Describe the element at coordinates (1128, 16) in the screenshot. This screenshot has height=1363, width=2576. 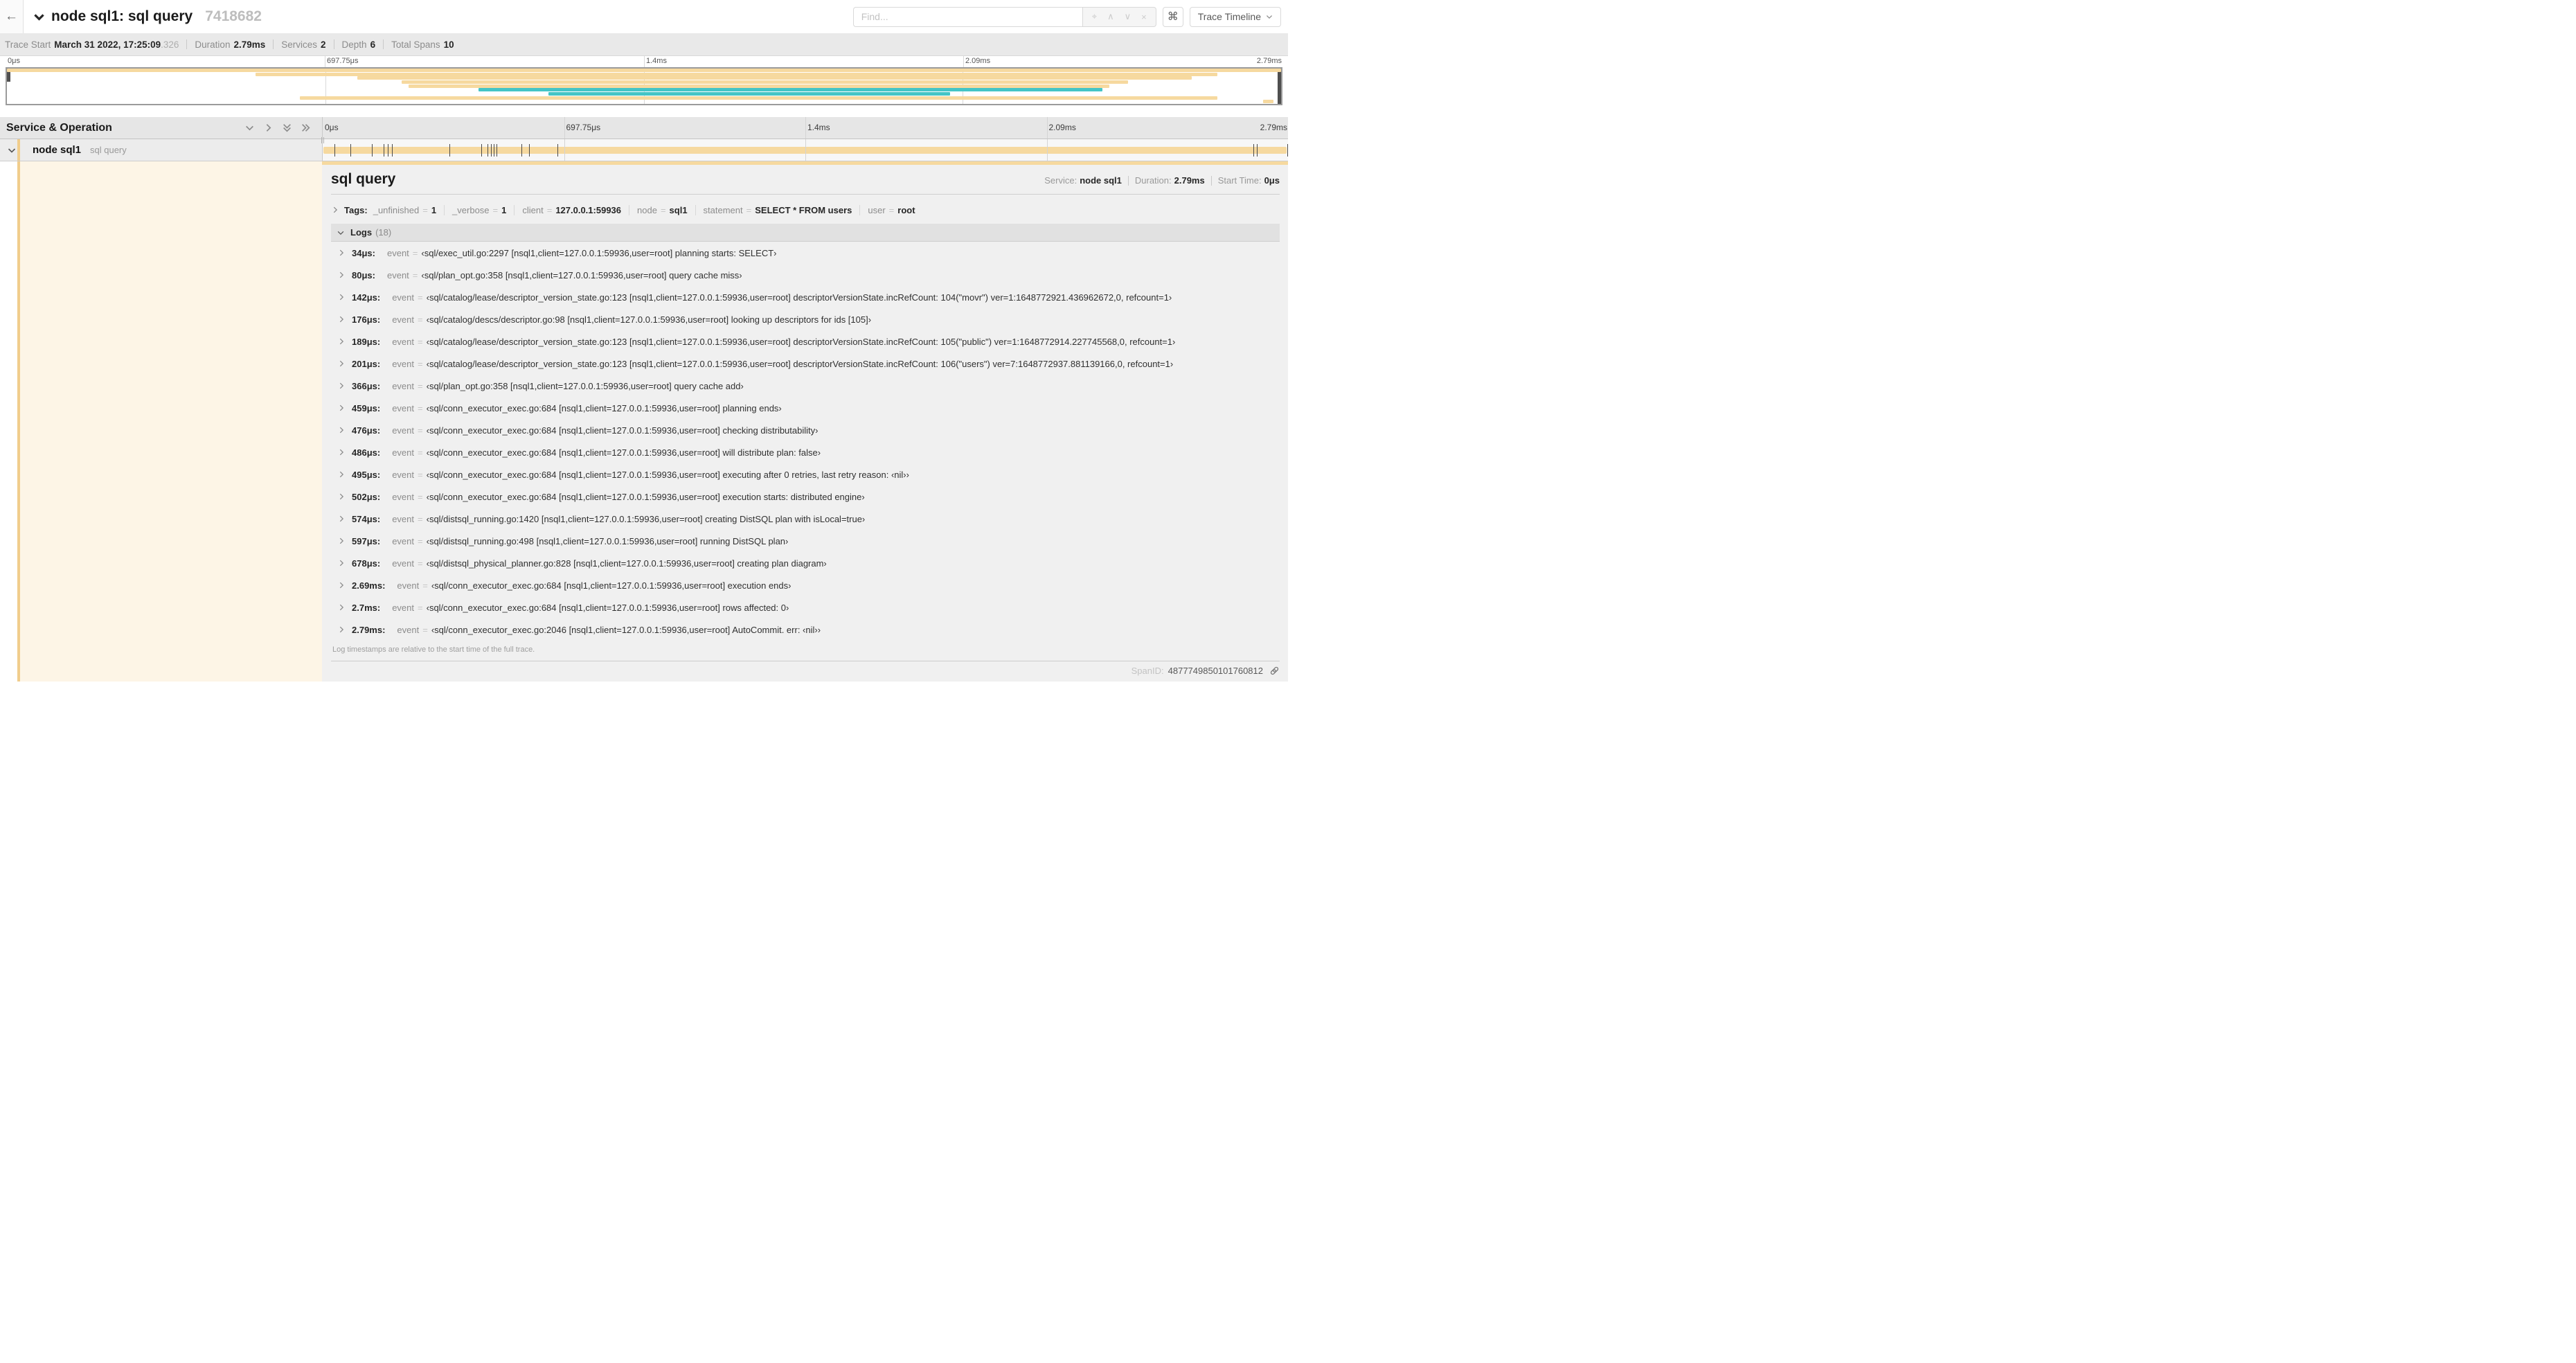
I see `next-result-icon: ∨` at that location.